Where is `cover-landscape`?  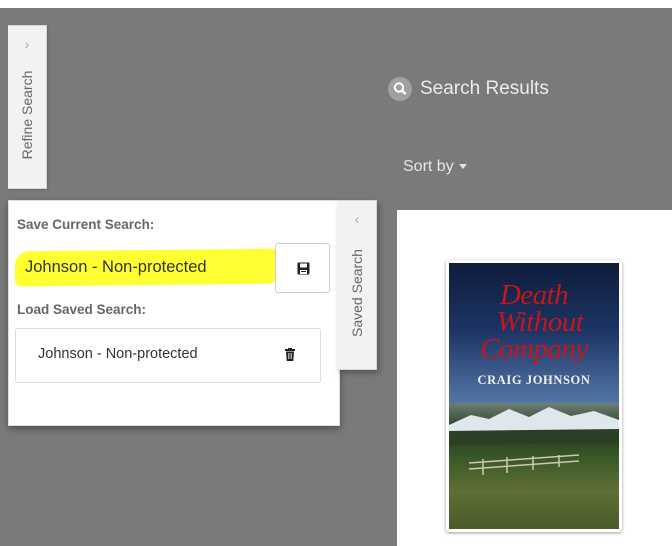 cover-landscape is located at coordinates (534, 466).